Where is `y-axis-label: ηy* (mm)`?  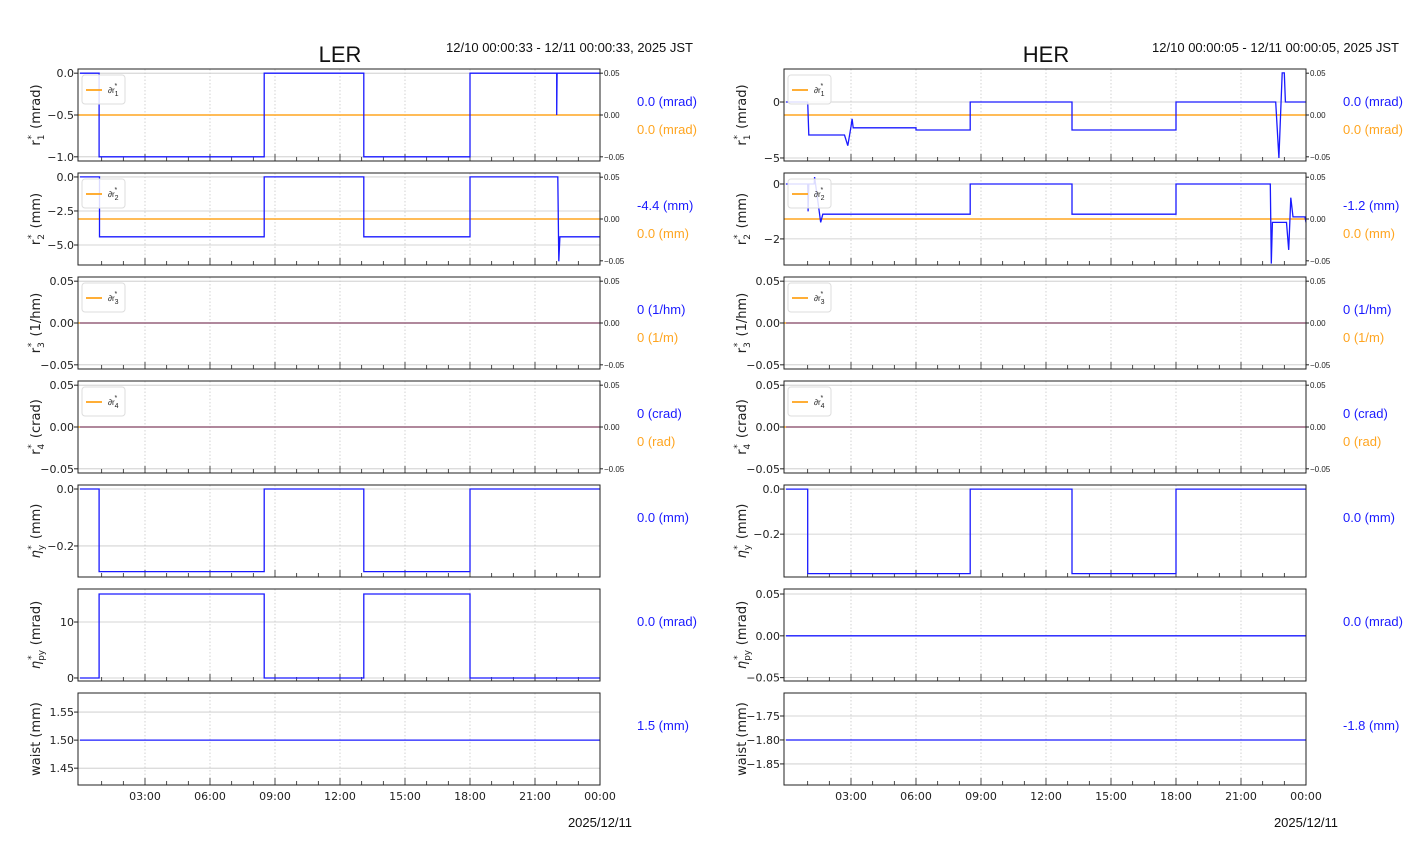 y-axis-label: ηy* (mm) is located at coordinates (743, 531).